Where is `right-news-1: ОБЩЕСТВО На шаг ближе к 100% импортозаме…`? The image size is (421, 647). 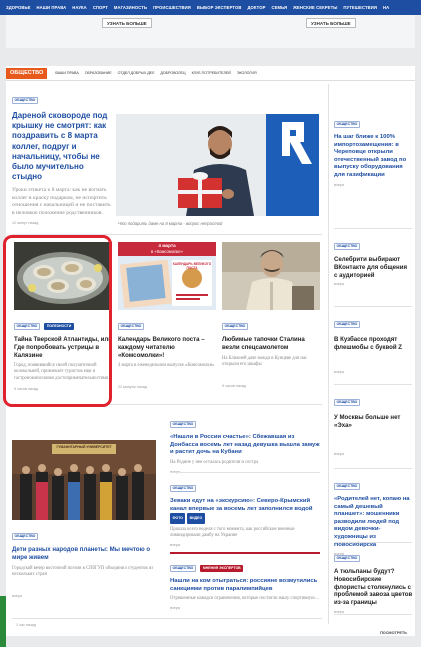 right-news-1: ОБЩЕСТВО На шаг ближе к 100% импортозаме… is located at coordinates (373, 149).